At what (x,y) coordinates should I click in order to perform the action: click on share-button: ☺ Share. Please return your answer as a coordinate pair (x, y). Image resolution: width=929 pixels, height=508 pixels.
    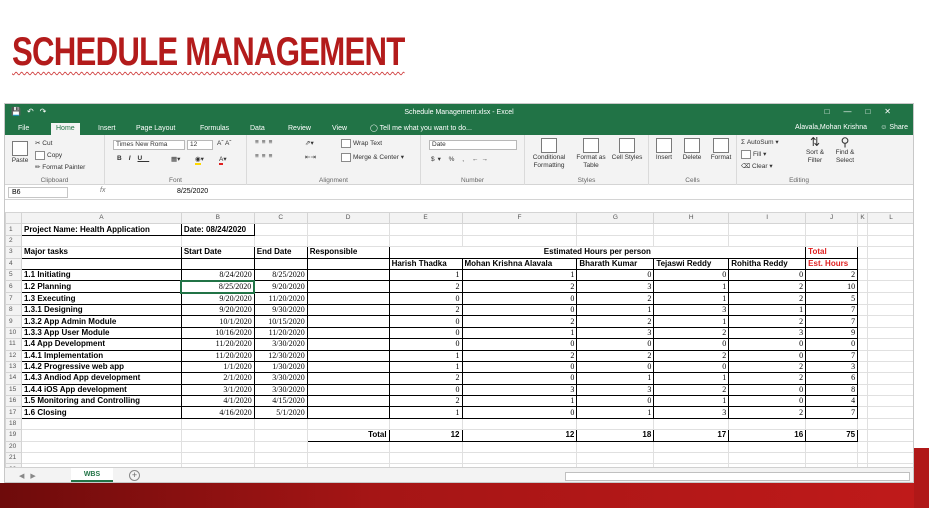
    Looking at the image, I should click on (894, 127).